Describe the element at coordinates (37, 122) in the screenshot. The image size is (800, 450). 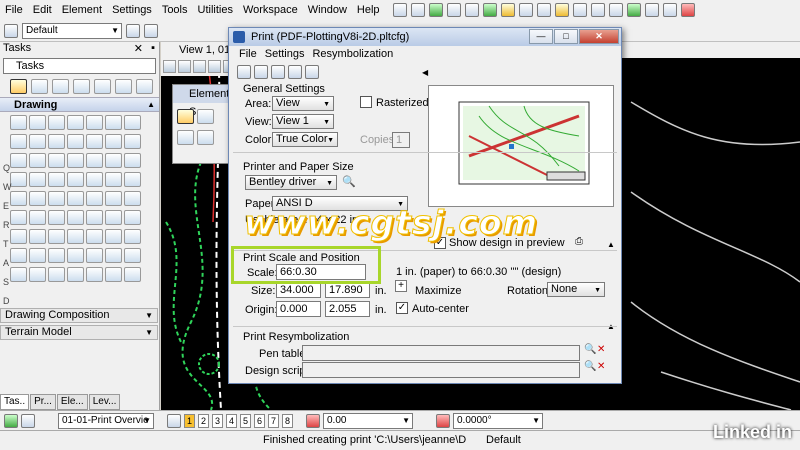
I see `smartline-tool` at that location.